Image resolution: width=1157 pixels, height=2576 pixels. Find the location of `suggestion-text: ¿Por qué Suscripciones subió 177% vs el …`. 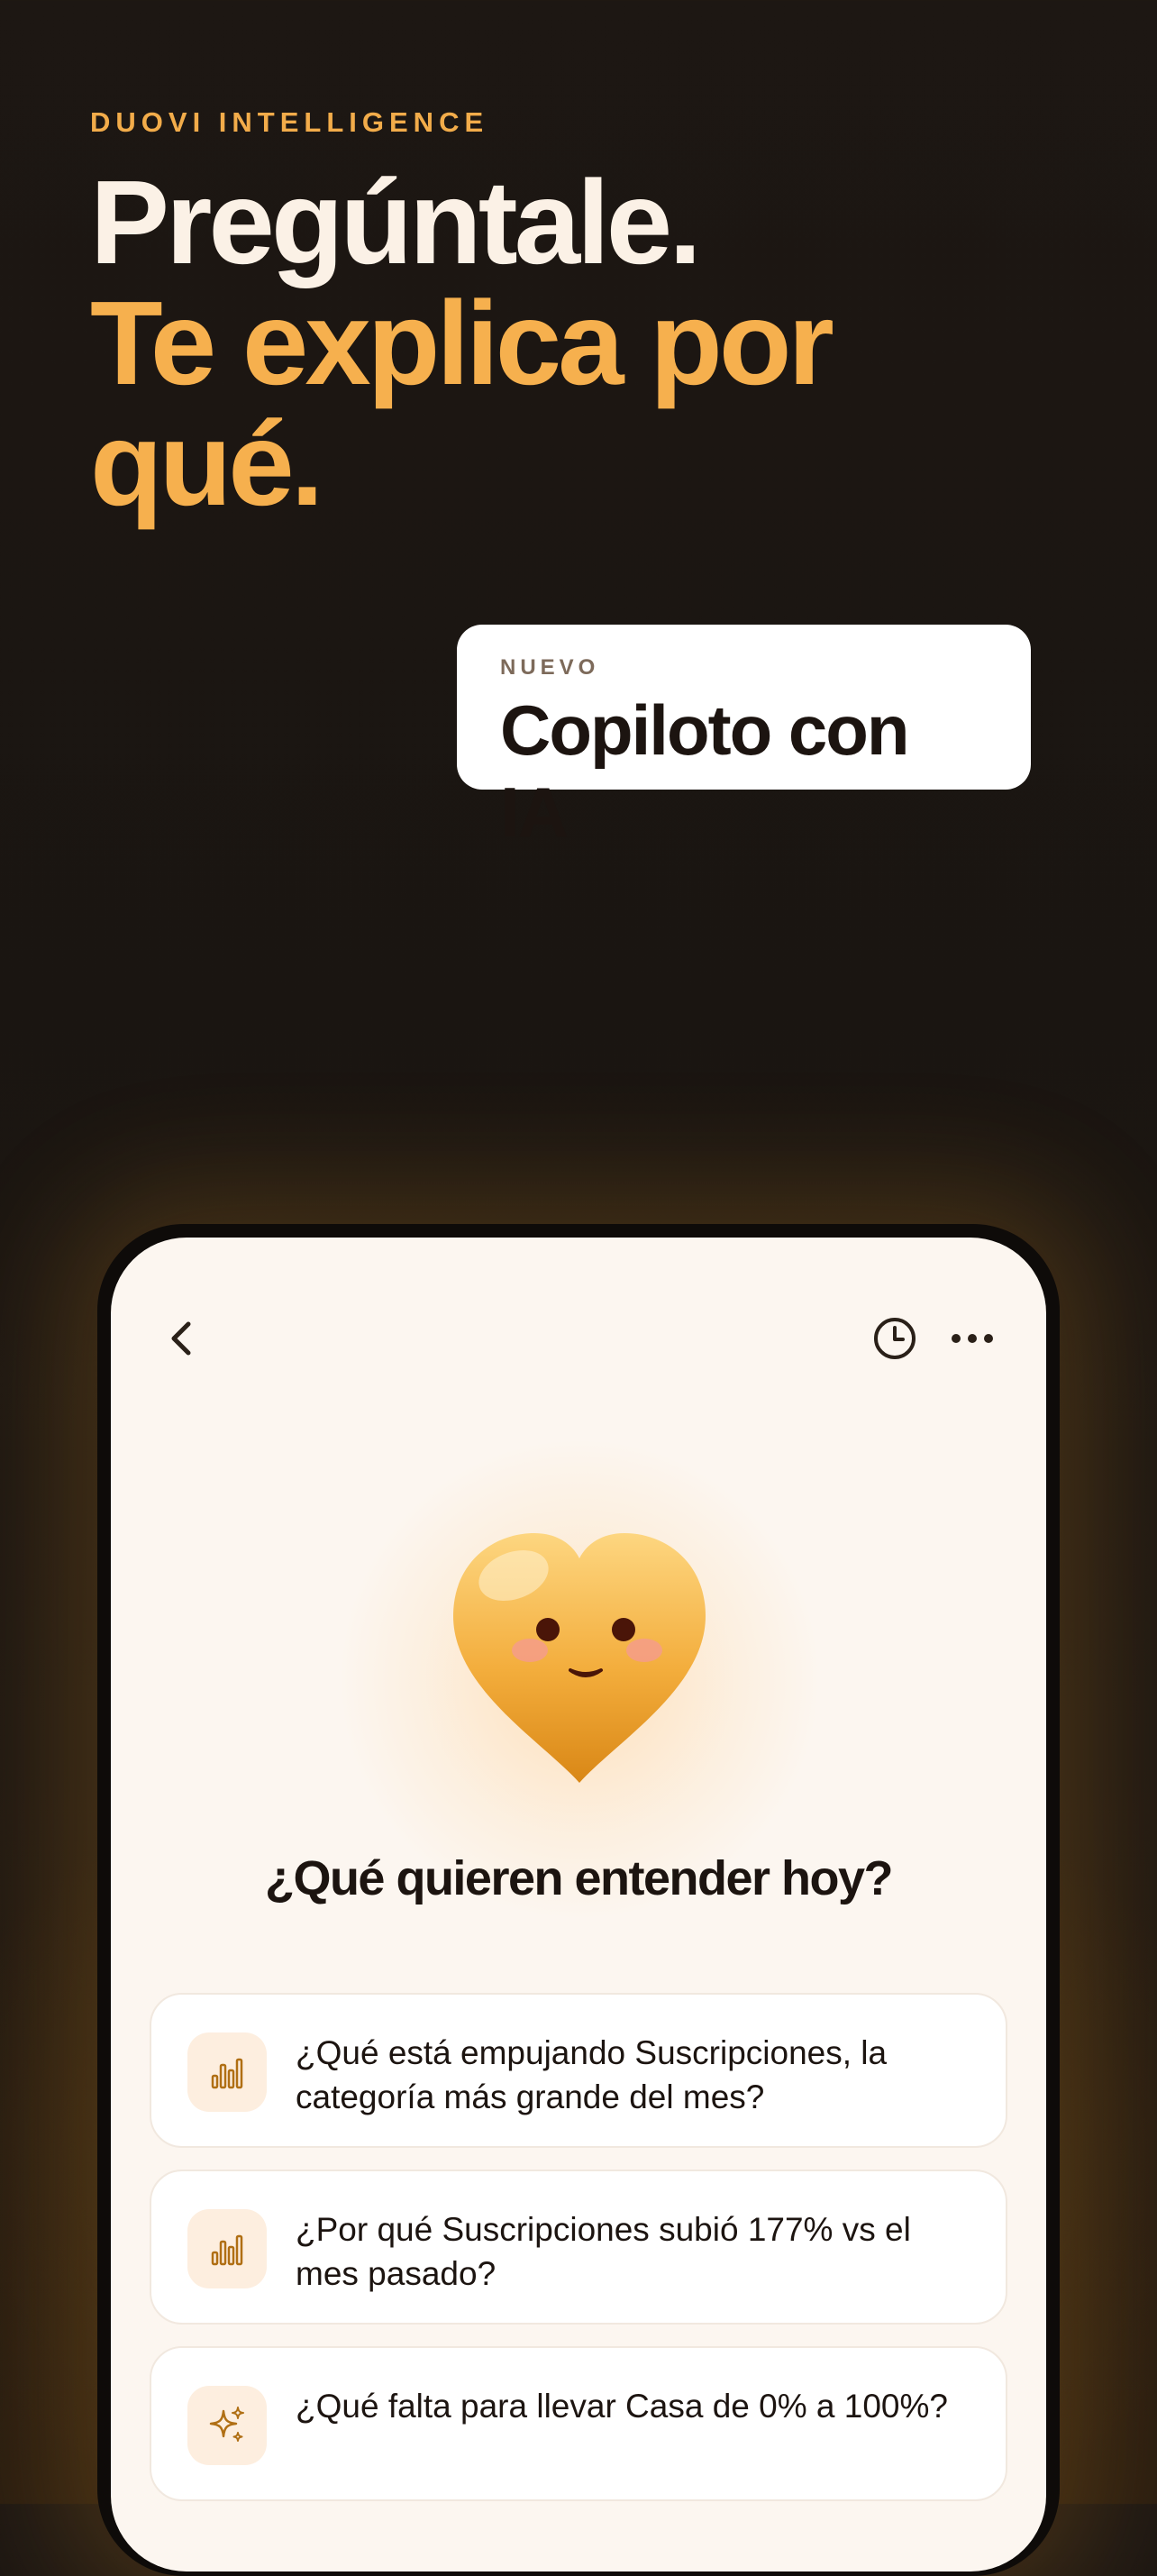

suggestion-text: ¿Por qué Suscripciones subió 177% vs el … is located at coordinates (603, 2251).